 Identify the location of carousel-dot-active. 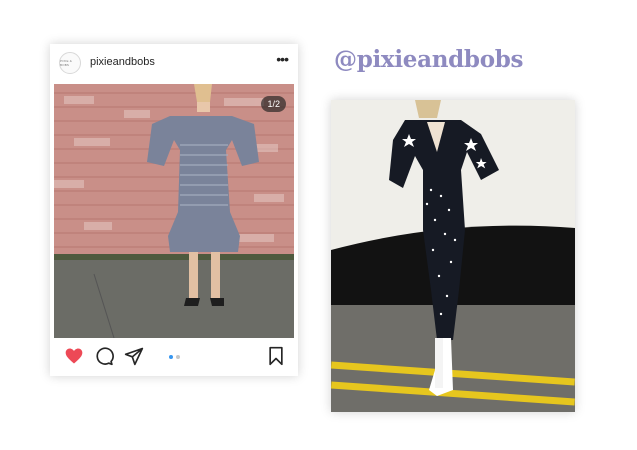
(171, 357).